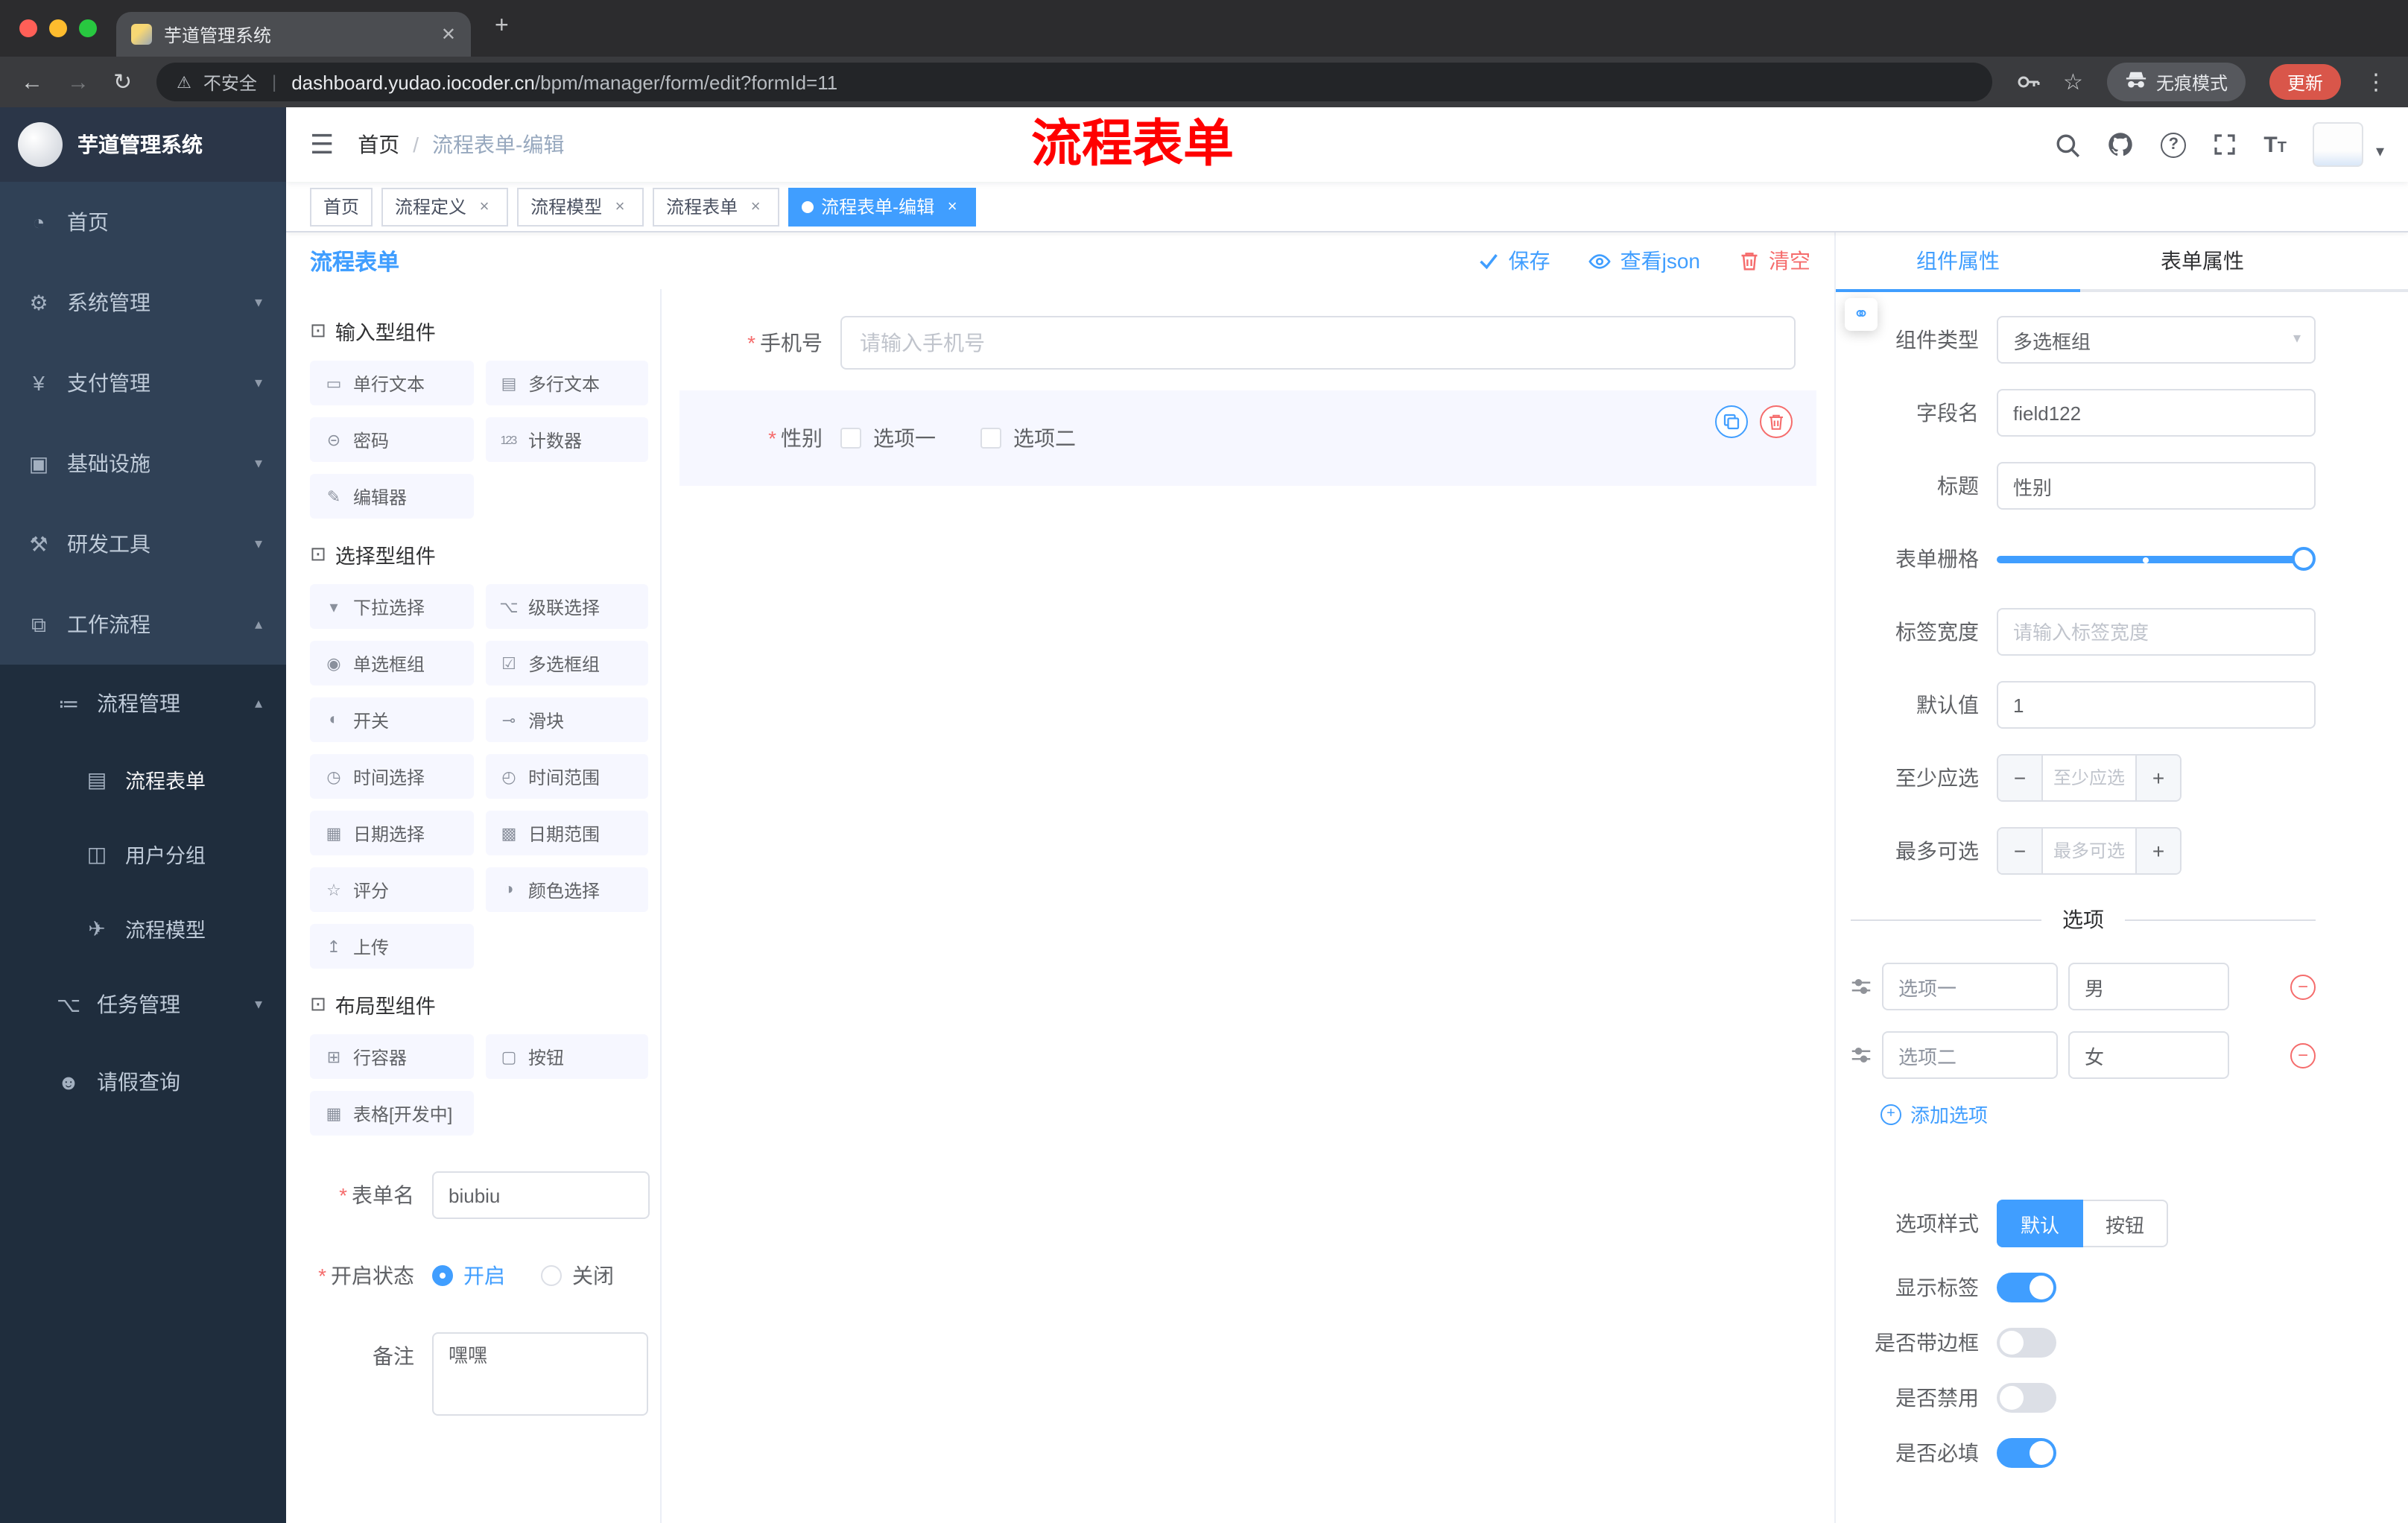  Describe the element at coordinates (2026, 1343) in the screenshot. I see `border-toggle` at that location.